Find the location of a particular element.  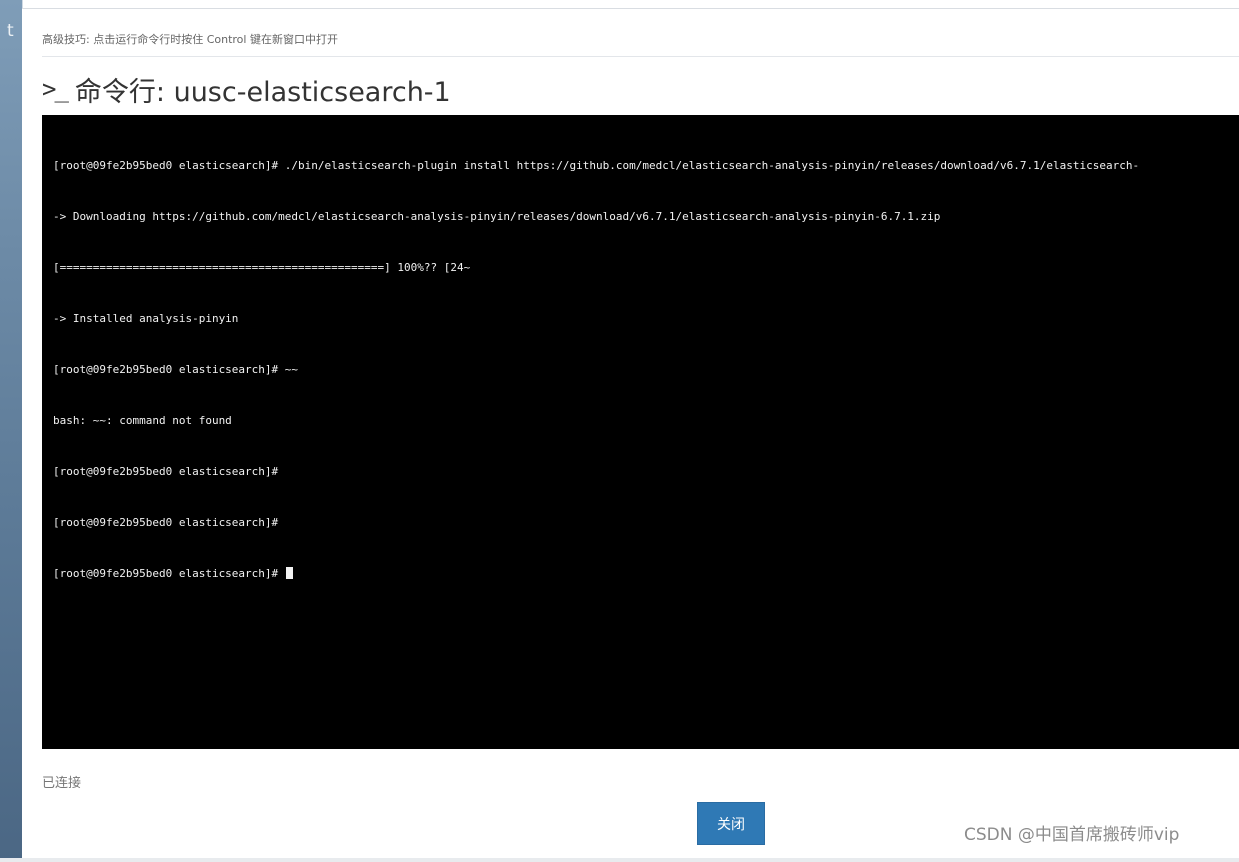

terminal-line: [root@09fe2b95bed0 elasticsearch]# ~~ is located at coordinates (176, 369).